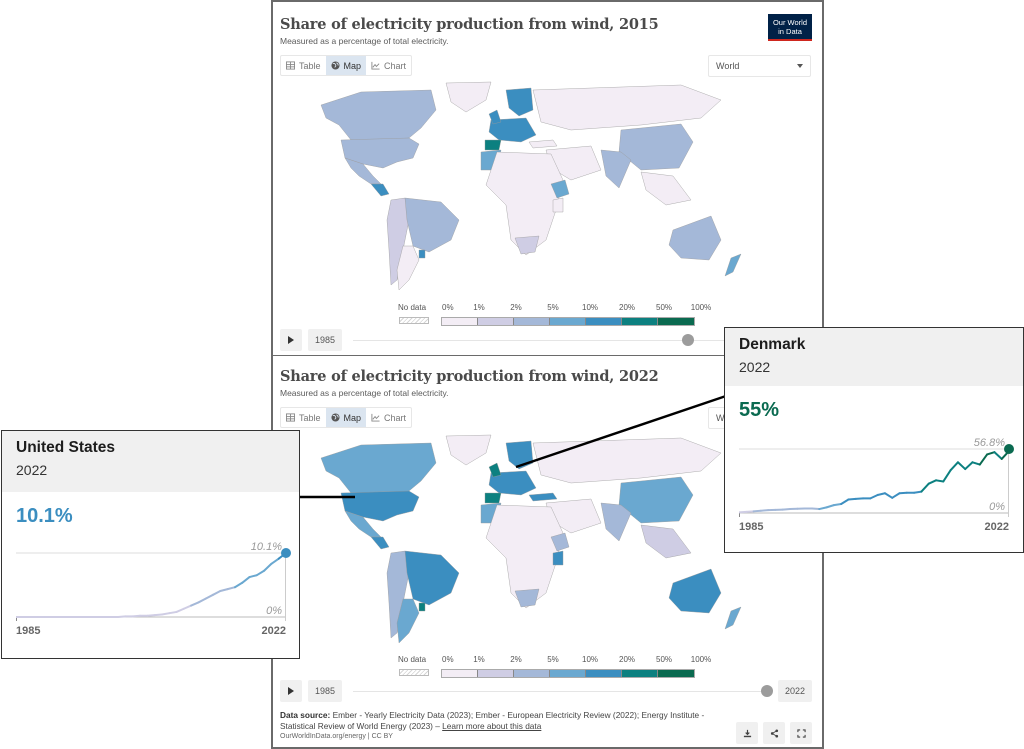 The image size is (1024, 749). I want to click on sparkline-max-label: 10.1%, so click(266, 547).